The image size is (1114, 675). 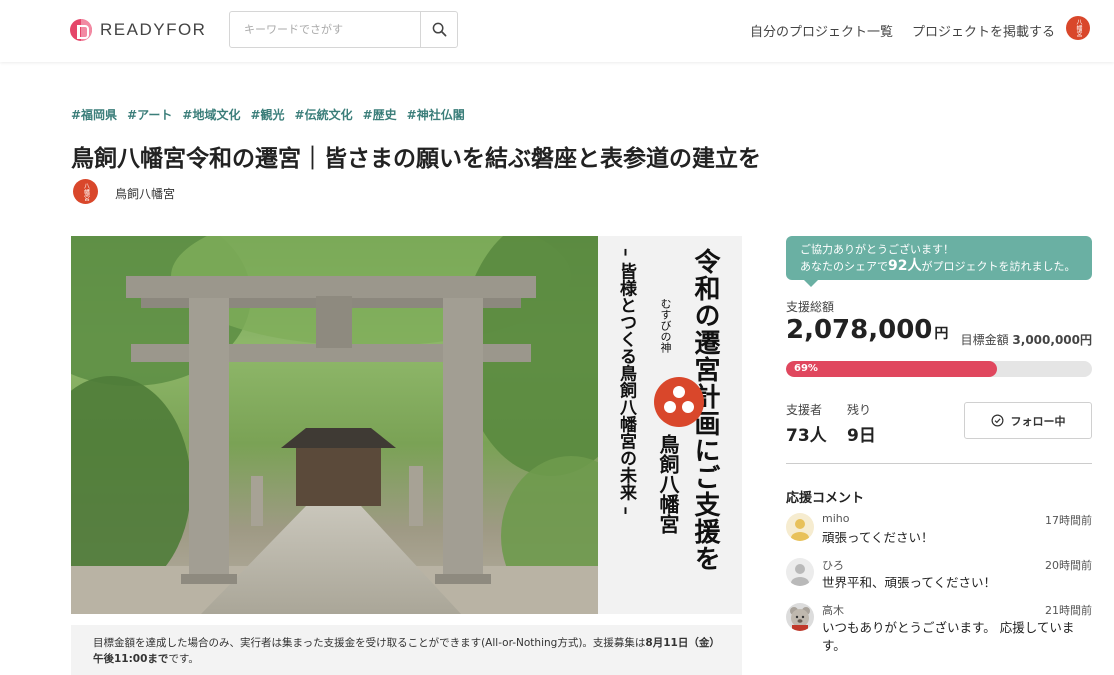 I want to click on comment-text: 世界平和、頑張ってください！, so click(x=909, y=582).